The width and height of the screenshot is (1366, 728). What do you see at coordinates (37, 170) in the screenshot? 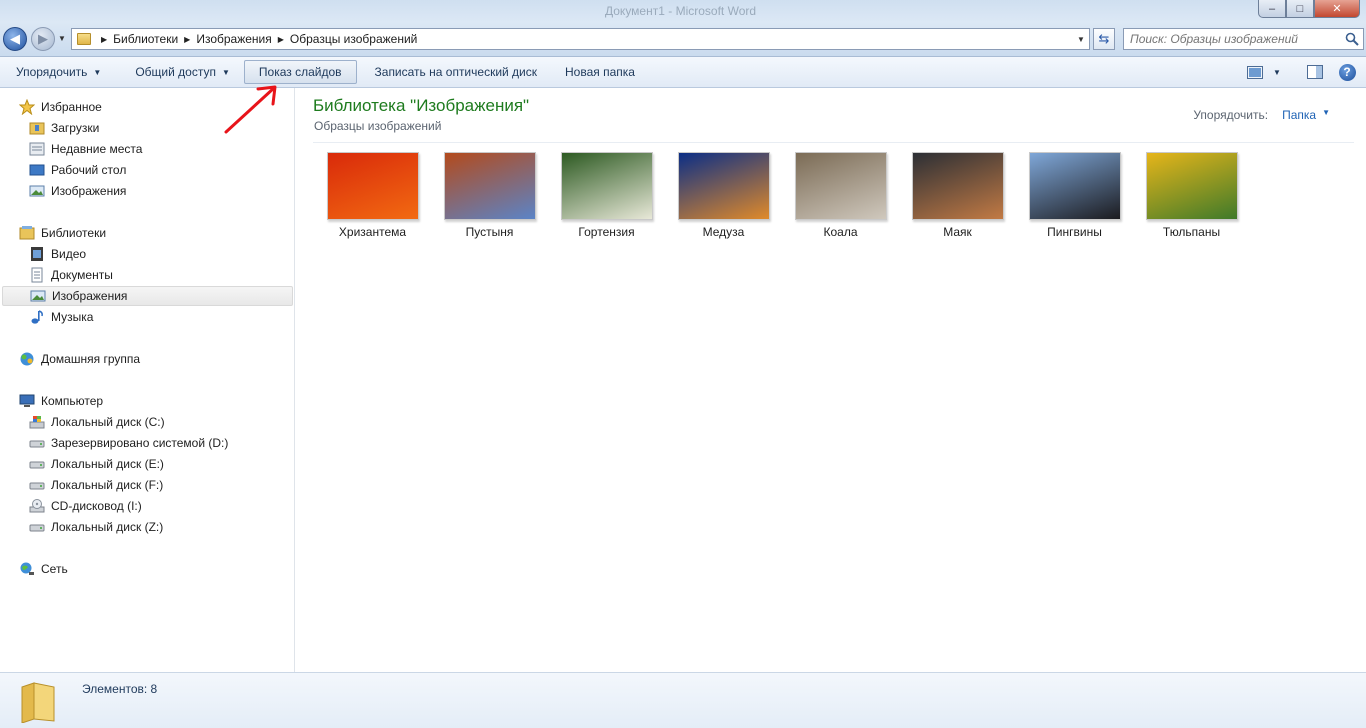
I see `desktop-icon` at bounding box center [37, 170].